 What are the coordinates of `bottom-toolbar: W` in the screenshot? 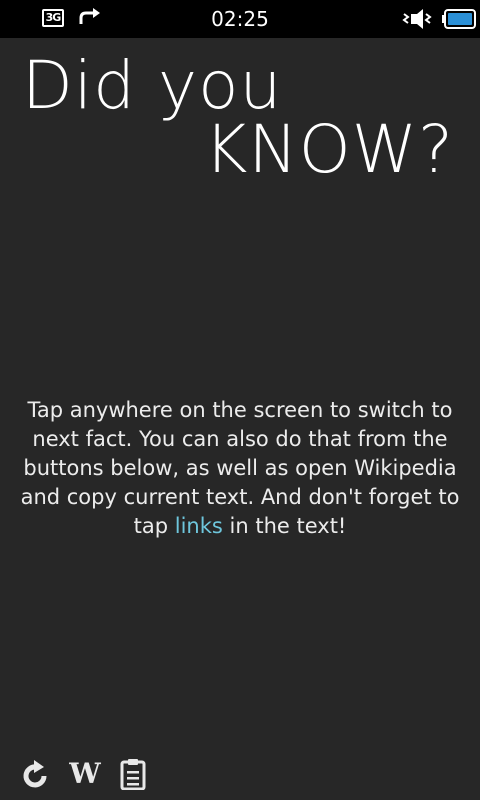 It's located at (240, 775).